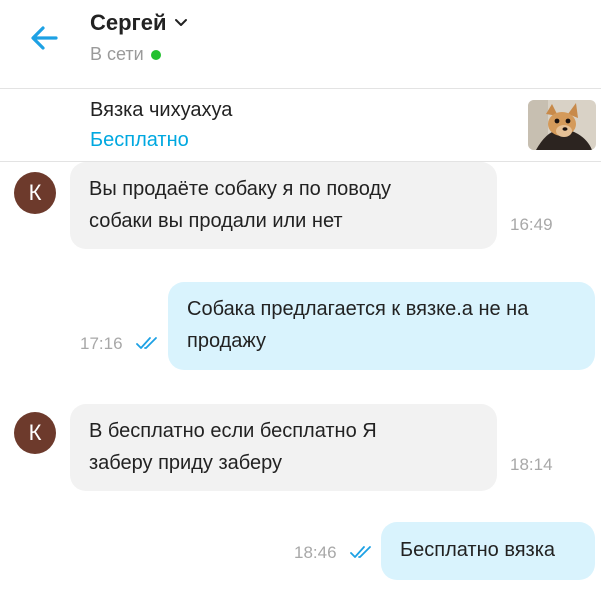 This screenshot has width=601, height=604. I want to click on chevron-down-icon, so click(181, 22).